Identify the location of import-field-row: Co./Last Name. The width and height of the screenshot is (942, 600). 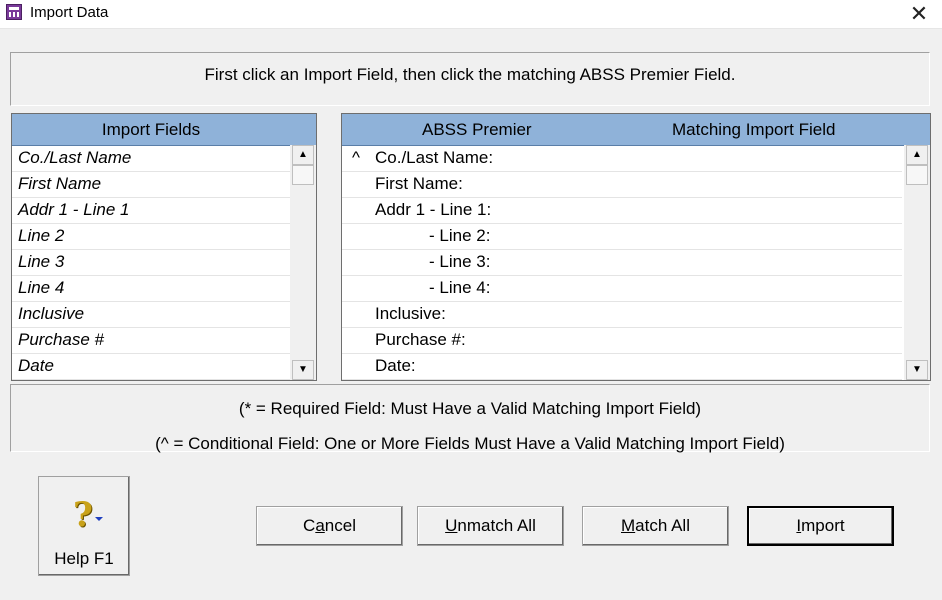
(151, 159).